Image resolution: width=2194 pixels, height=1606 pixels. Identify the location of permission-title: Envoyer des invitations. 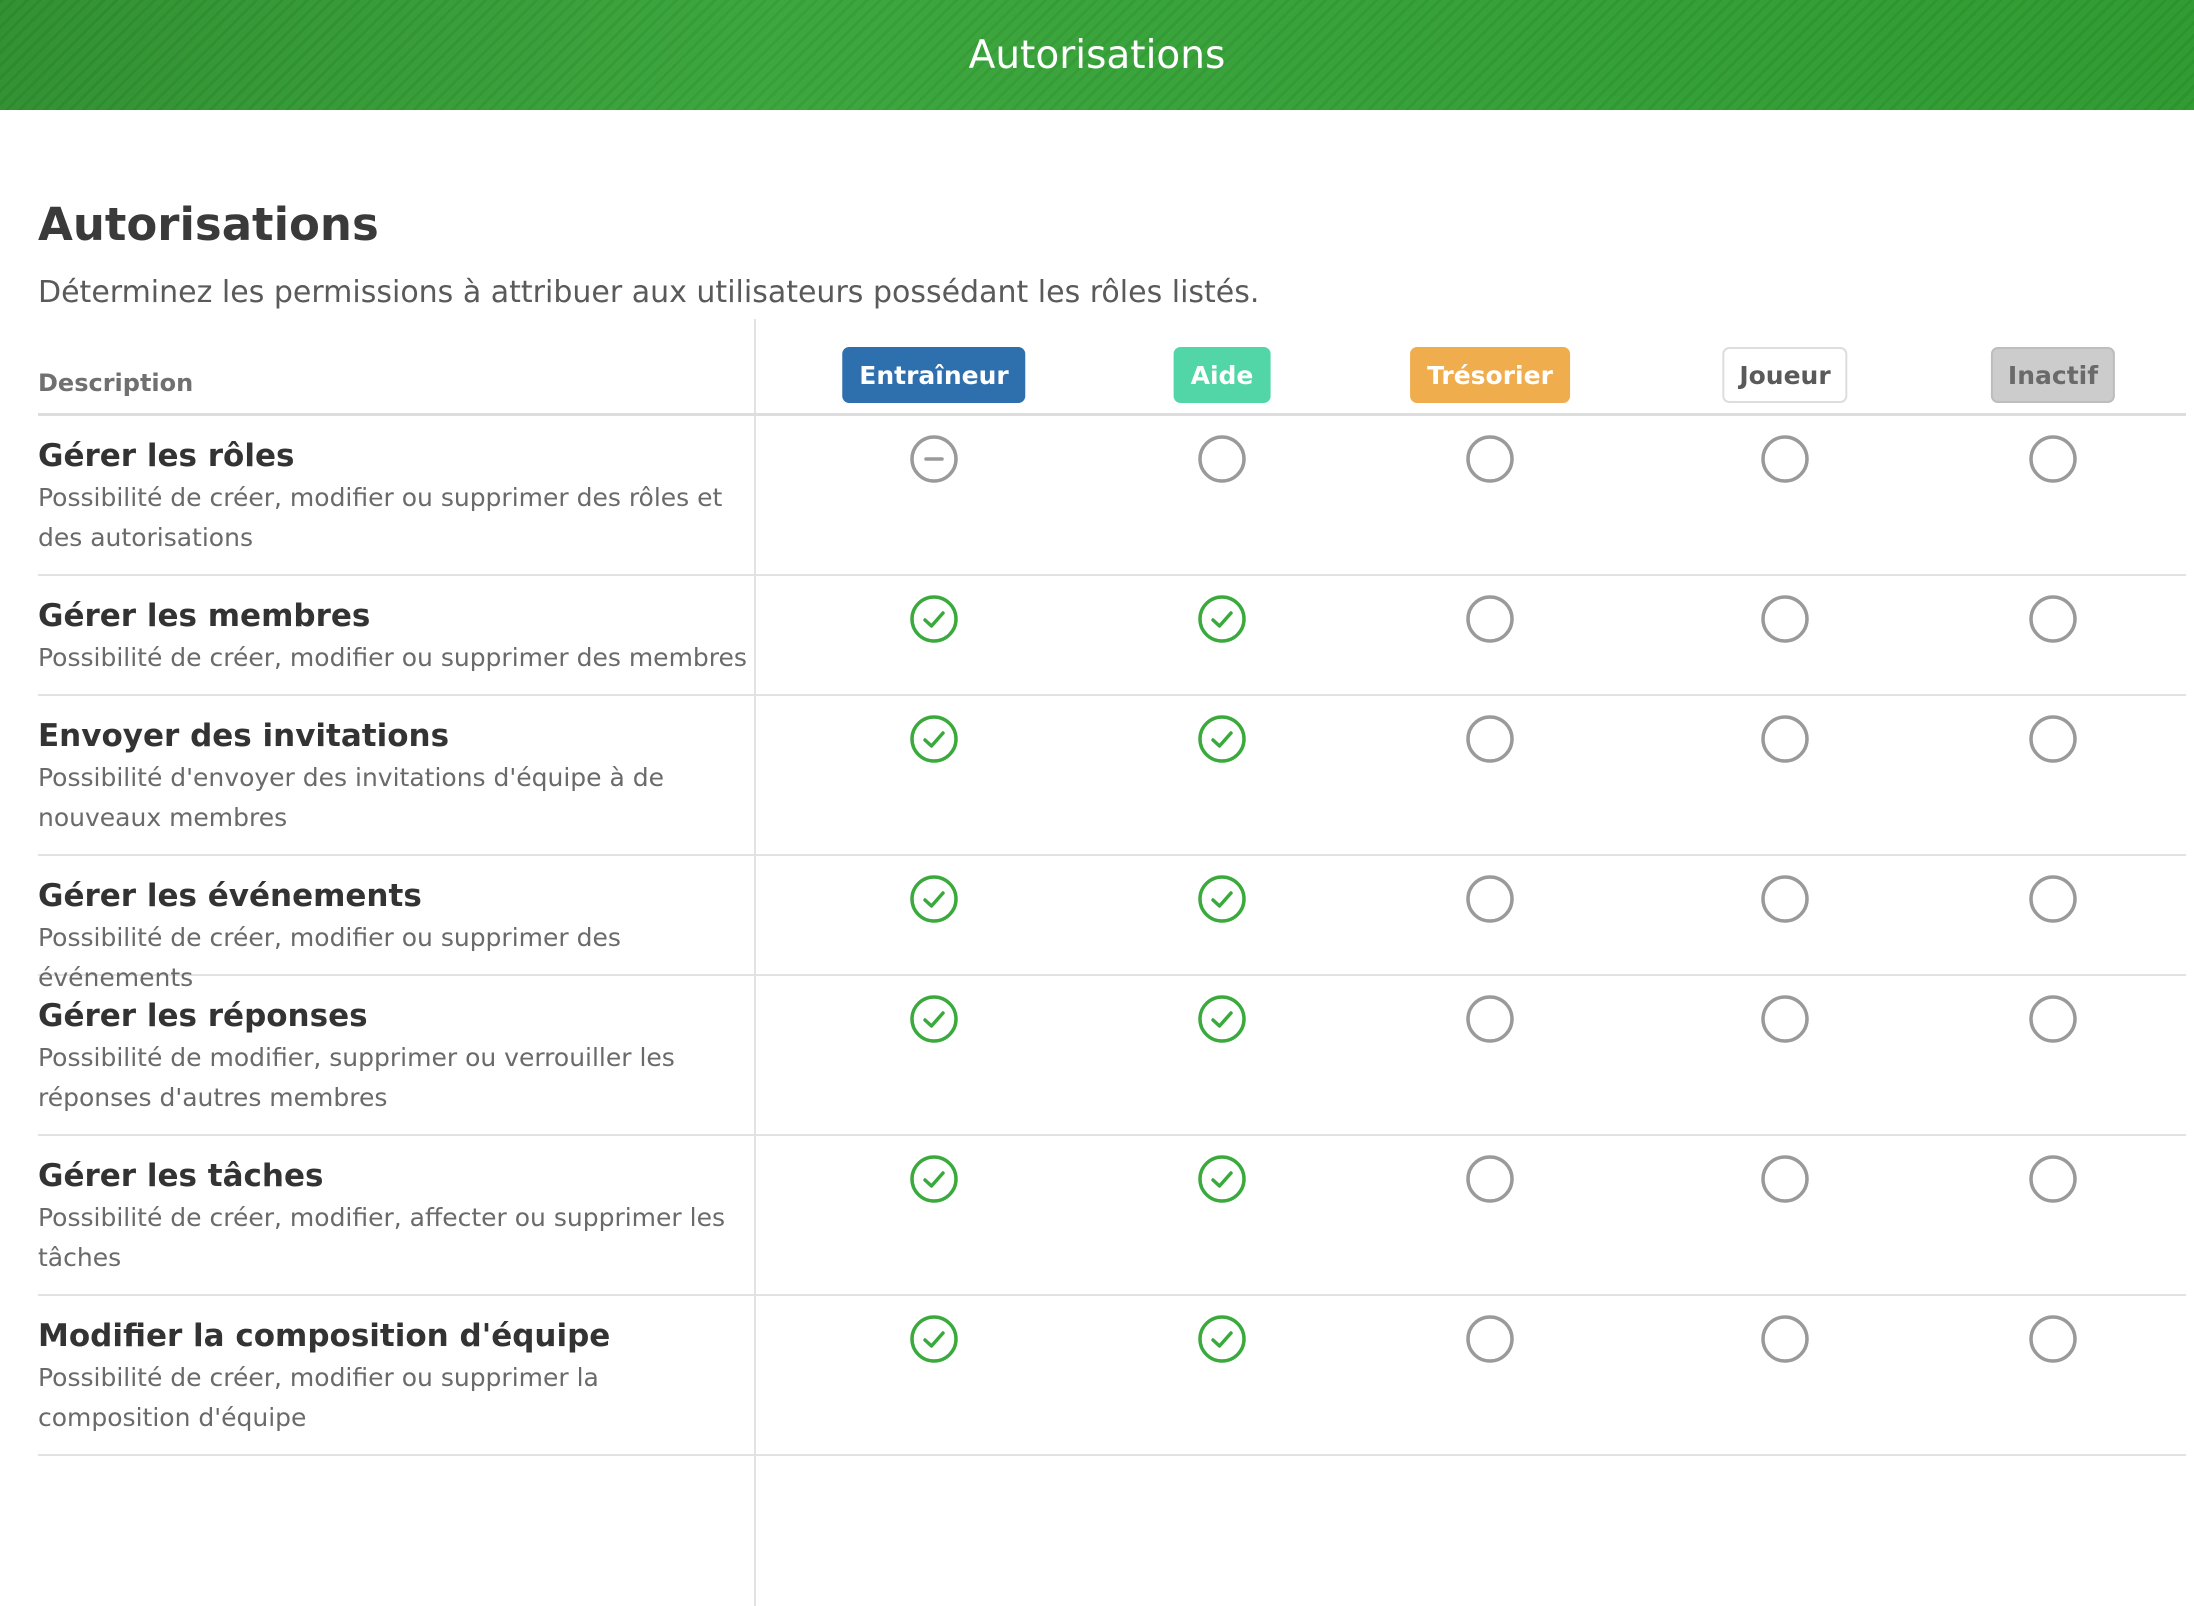
(244, 736).